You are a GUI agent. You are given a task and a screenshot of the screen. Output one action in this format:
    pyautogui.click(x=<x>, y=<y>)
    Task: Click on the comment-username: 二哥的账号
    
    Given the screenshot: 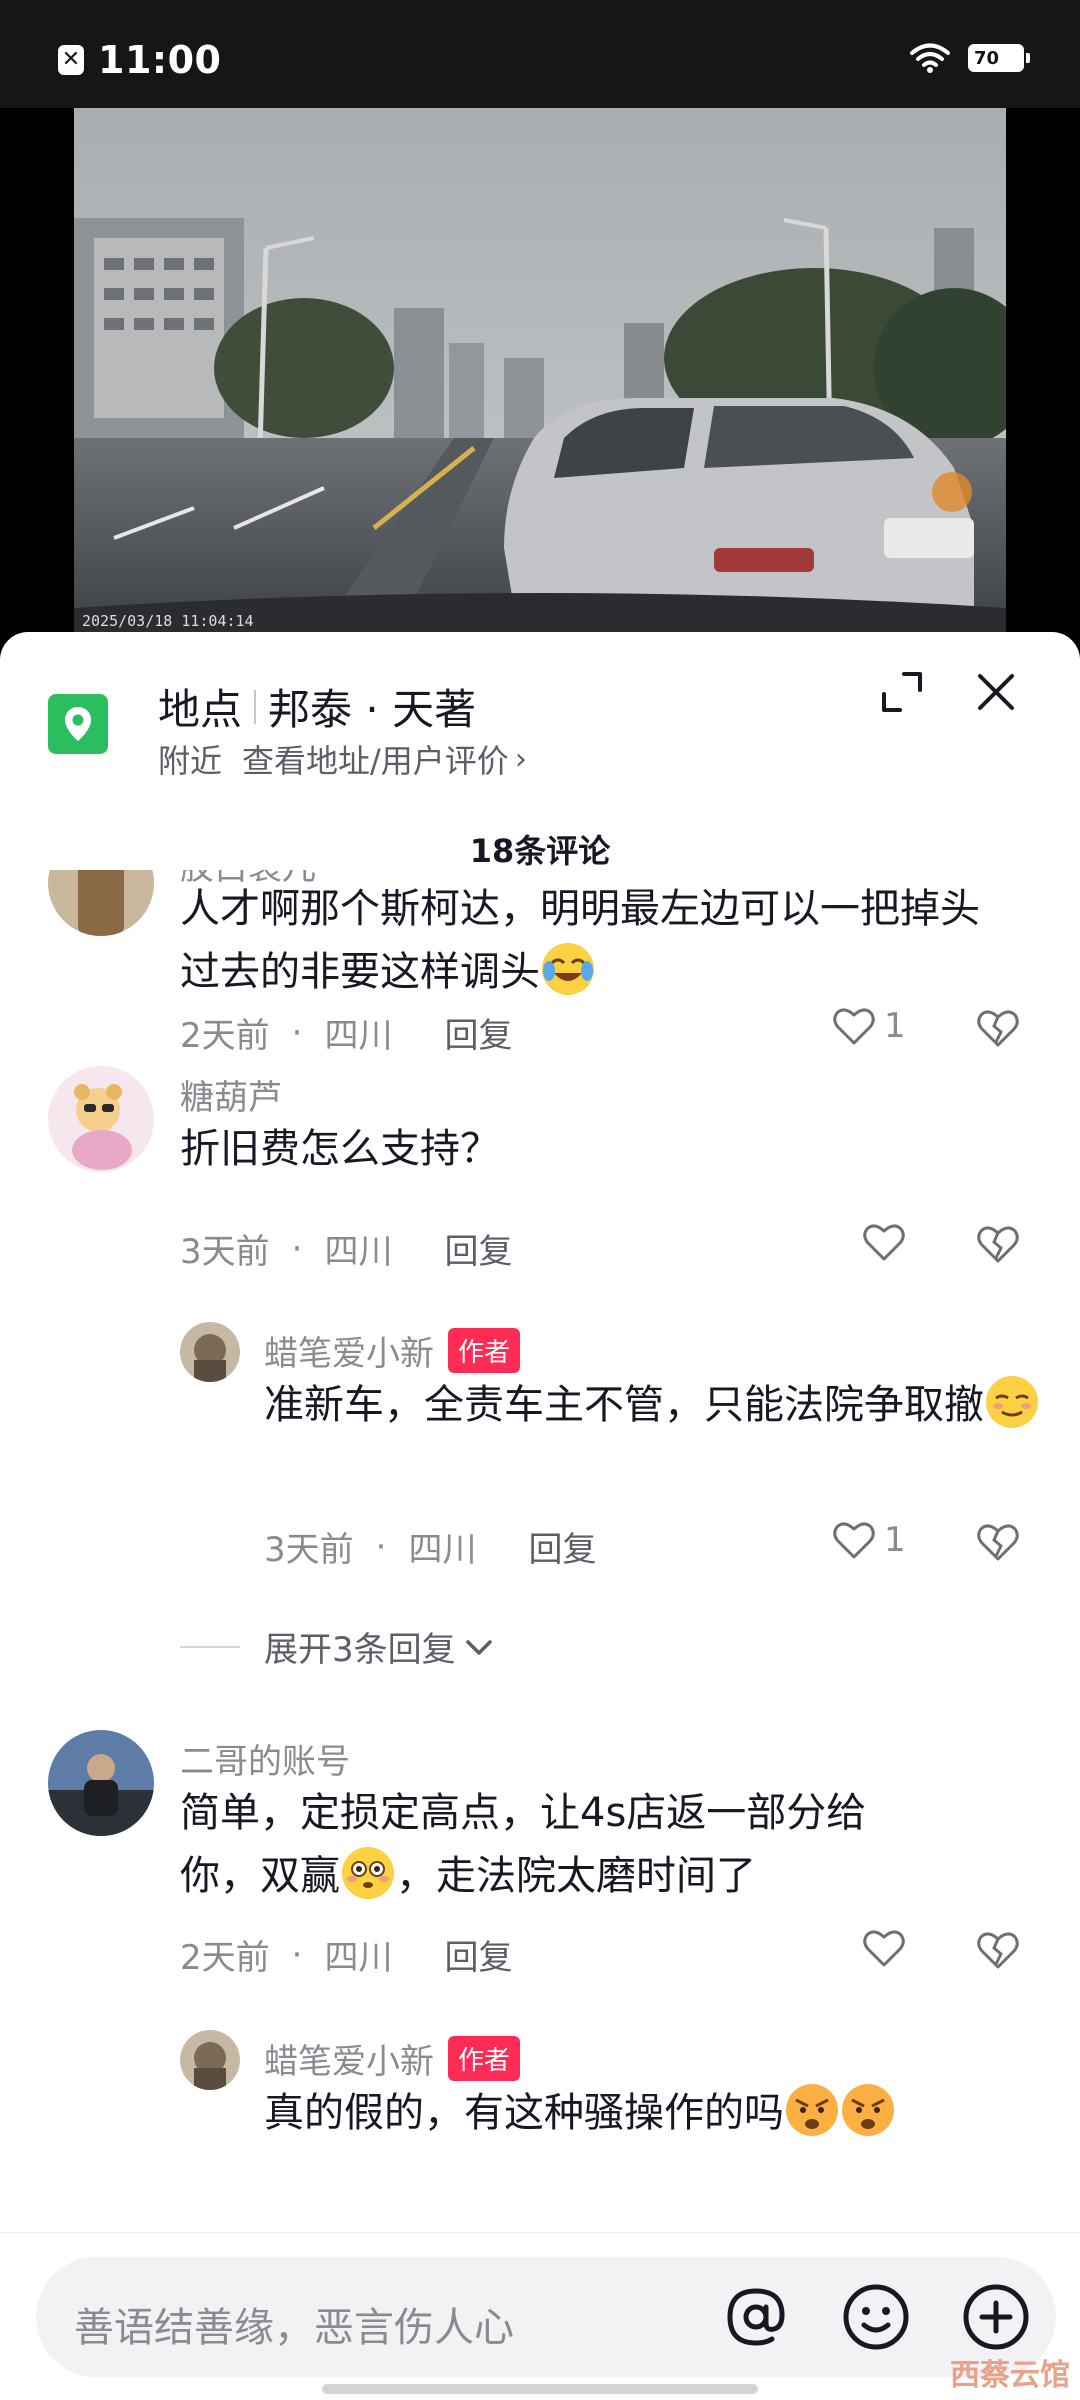 What is the action you would take?
    pyautogui.click(x=265, y=1758)
    